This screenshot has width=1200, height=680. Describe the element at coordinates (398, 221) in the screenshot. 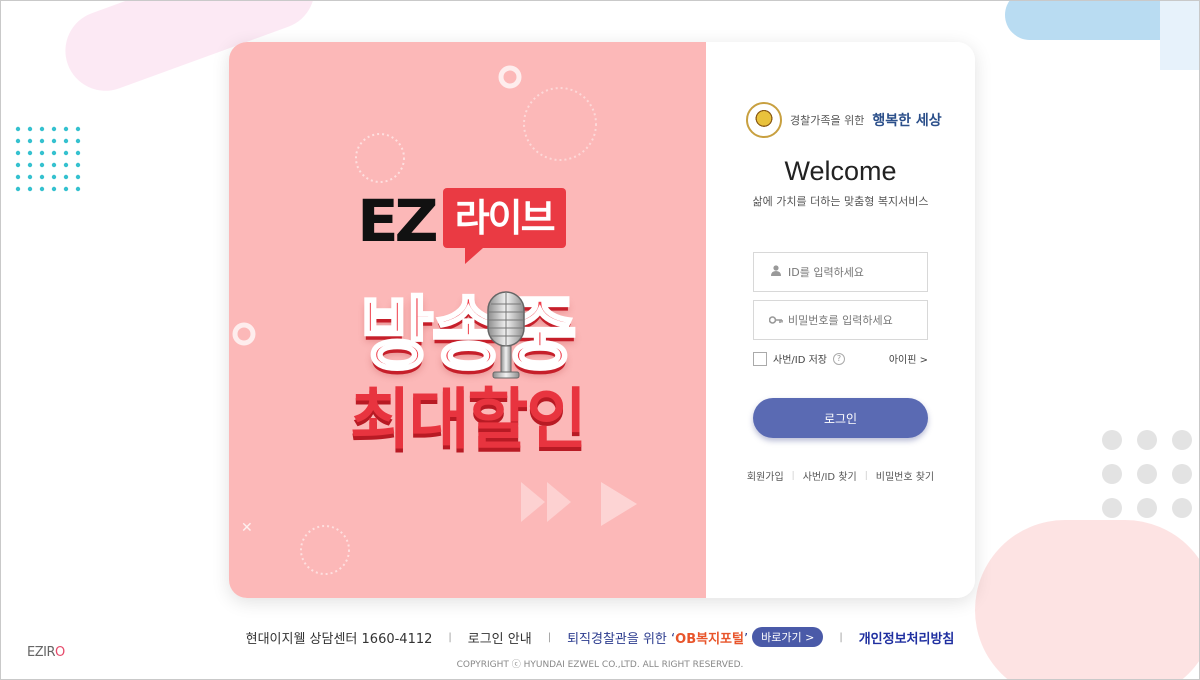

I see `ez-logo-text: EZ` at that location.